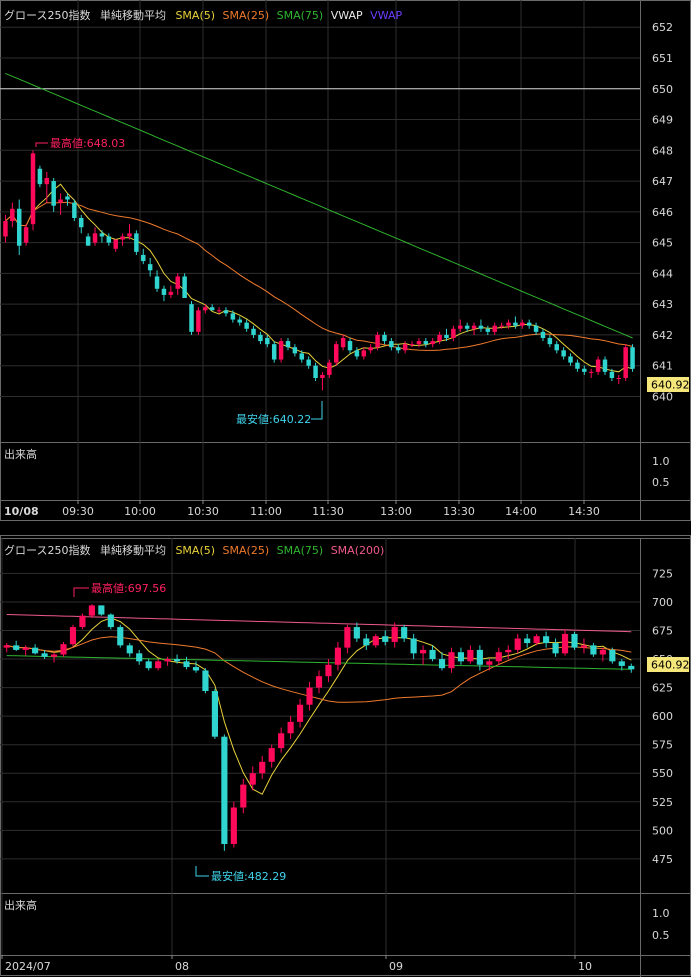 The width and height of the screenshot is (691, 977). I want to click on top-xtick-label: 11:00, so click(266, 511).